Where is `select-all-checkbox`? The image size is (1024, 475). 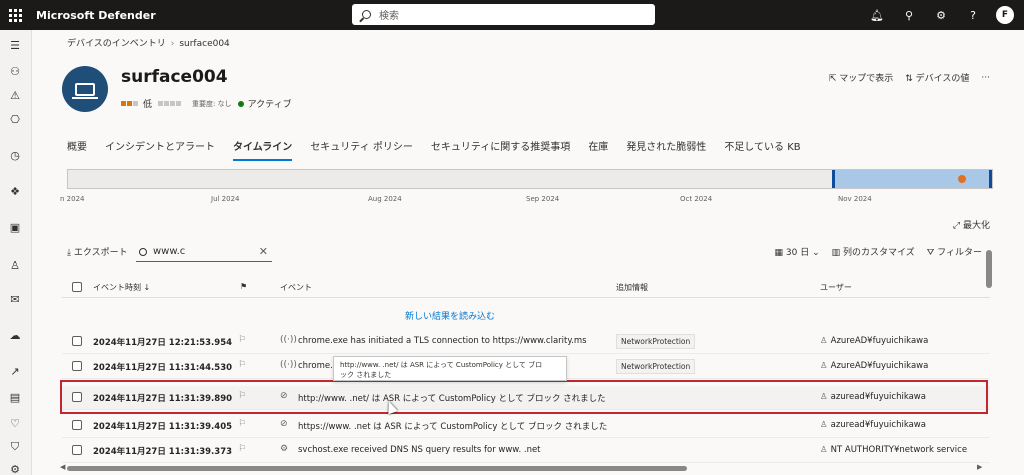 select-all-checkbox is located at coordinates (77, 287).